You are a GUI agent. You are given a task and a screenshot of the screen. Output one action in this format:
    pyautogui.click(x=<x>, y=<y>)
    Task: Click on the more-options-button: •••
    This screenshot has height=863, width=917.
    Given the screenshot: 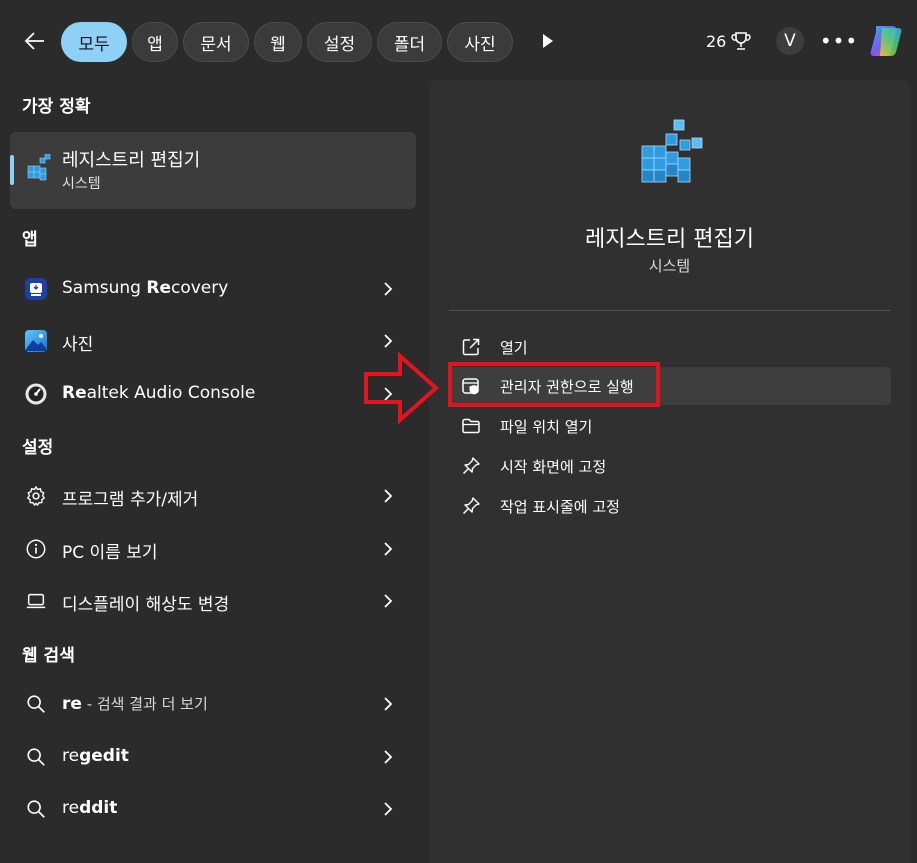 What is the action you would take?
    pyautogui.click(x=838, y=41)
    